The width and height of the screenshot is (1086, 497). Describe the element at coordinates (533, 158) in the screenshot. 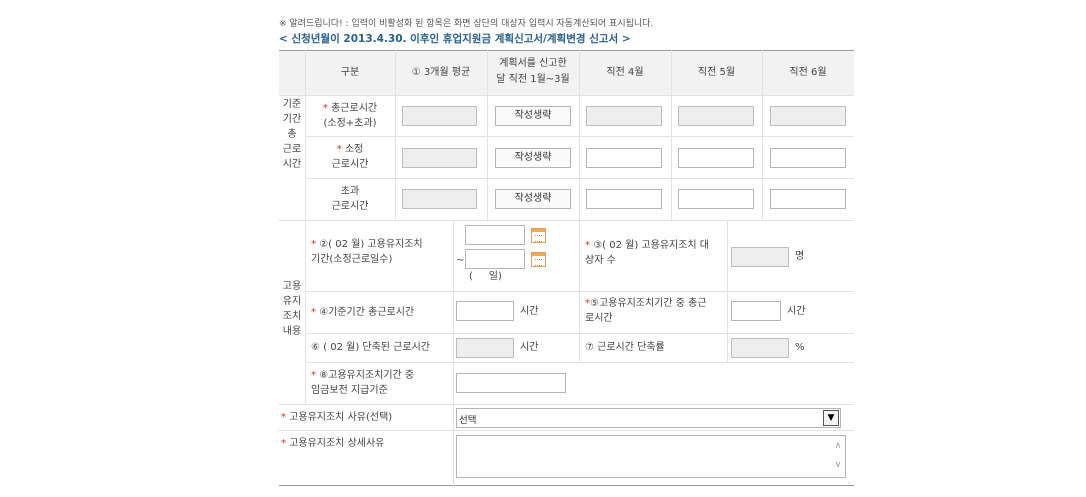

I see `scheduled-hours-skip-button: 작성생략` at that location.